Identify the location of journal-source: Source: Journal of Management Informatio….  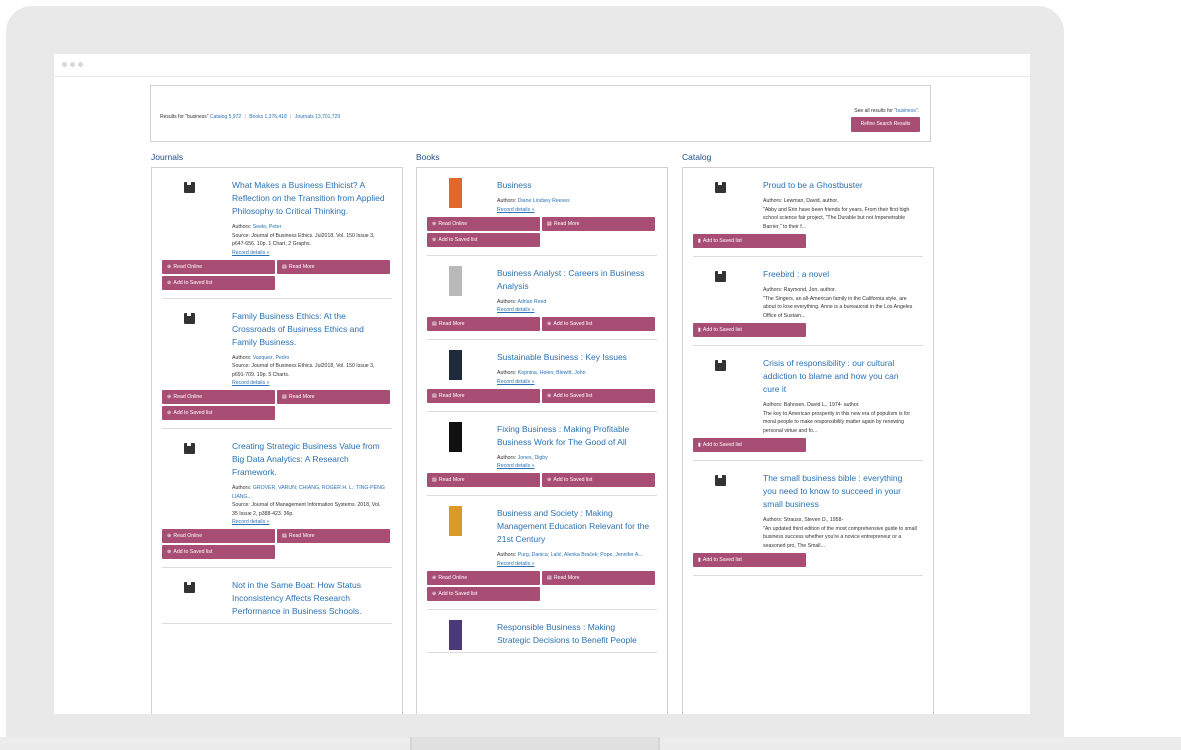
(306, 509).